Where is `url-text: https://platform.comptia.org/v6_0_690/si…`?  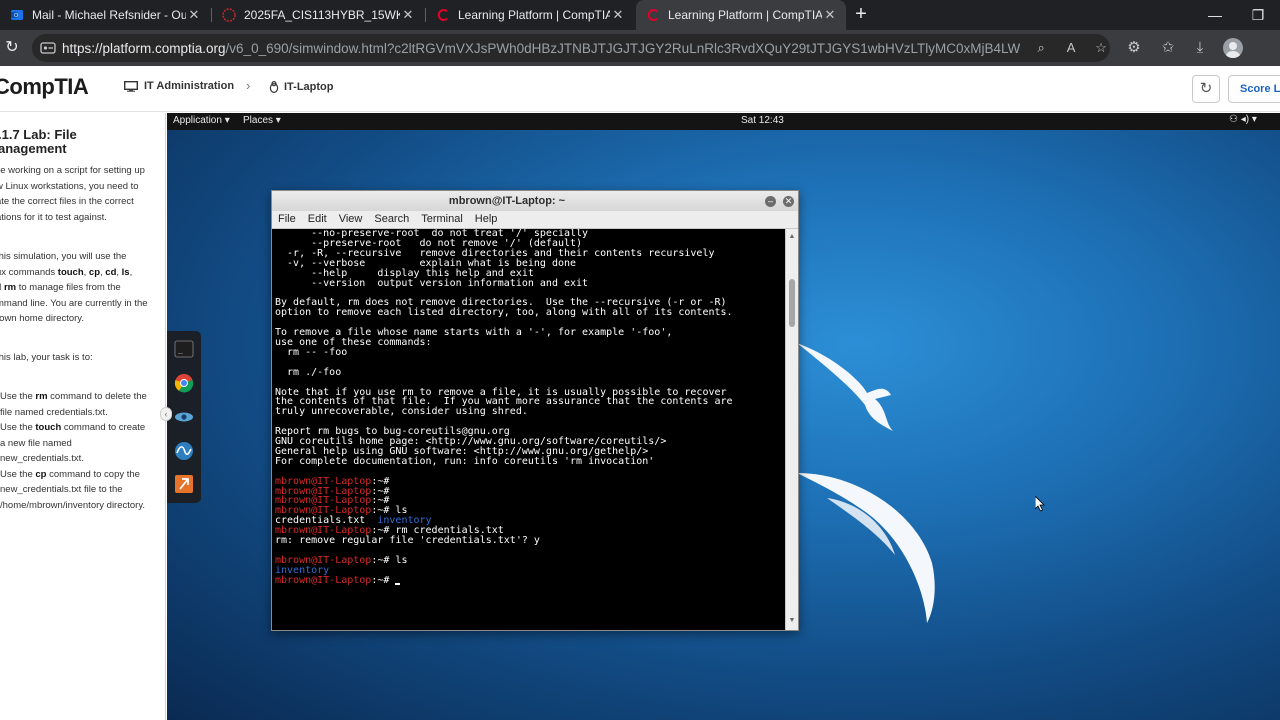 url-text: https://platform.comptia.org/v6_0_690/si… is located at coordinates (541, 48).